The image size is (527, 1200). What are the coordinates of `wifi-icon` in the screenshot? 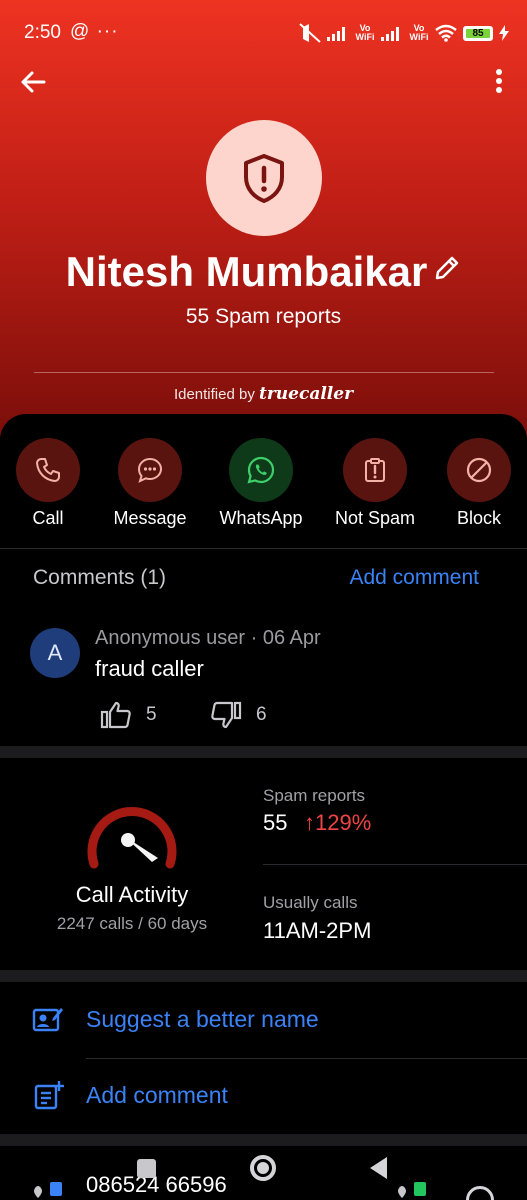 It's located at (446, 33).